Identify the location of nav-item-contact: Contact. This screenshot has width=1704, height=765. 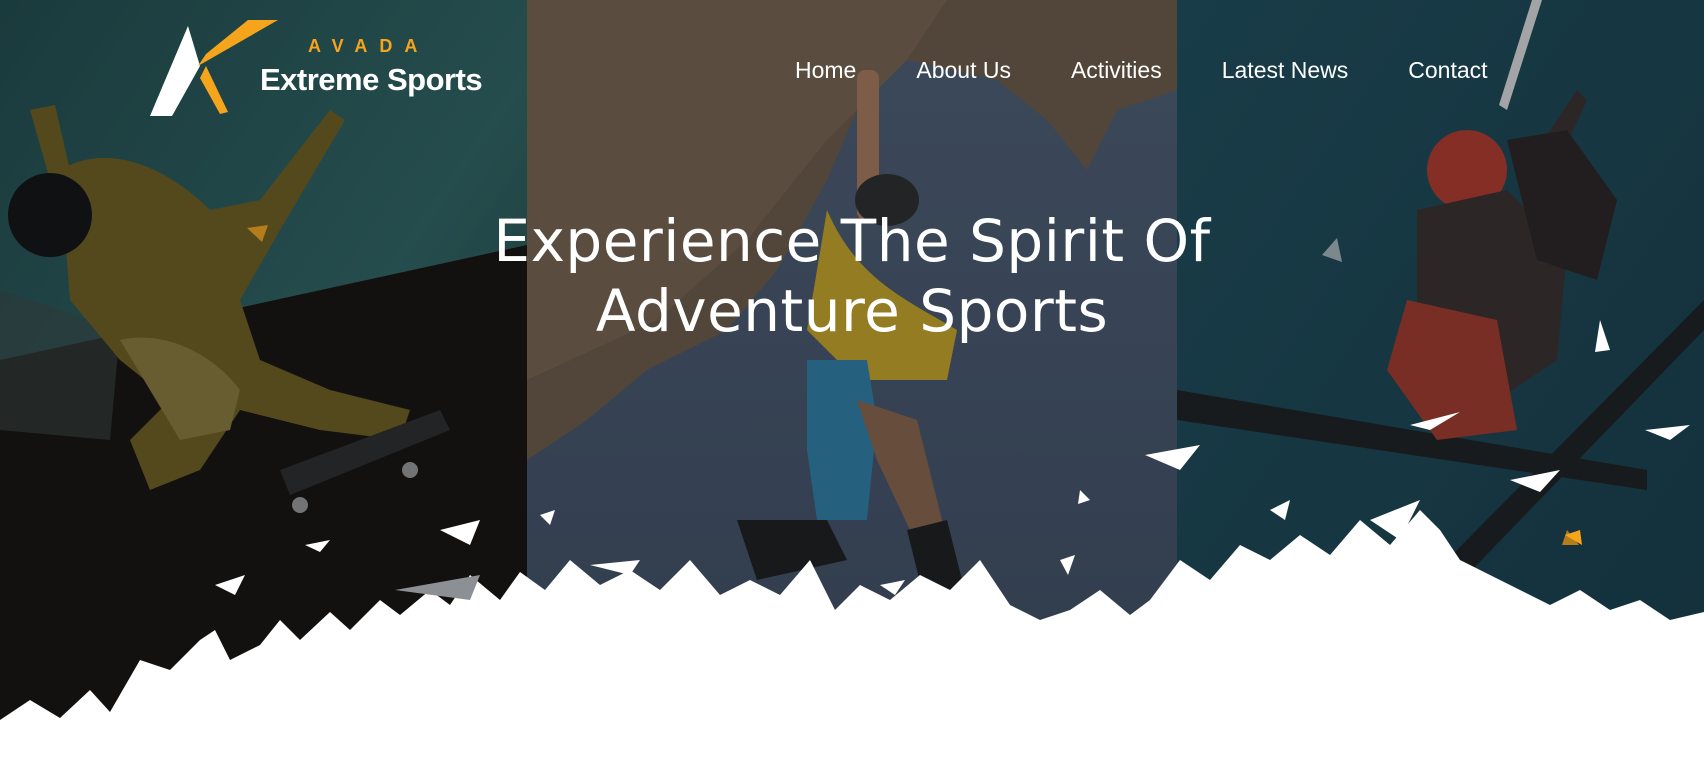
(1447, 70).